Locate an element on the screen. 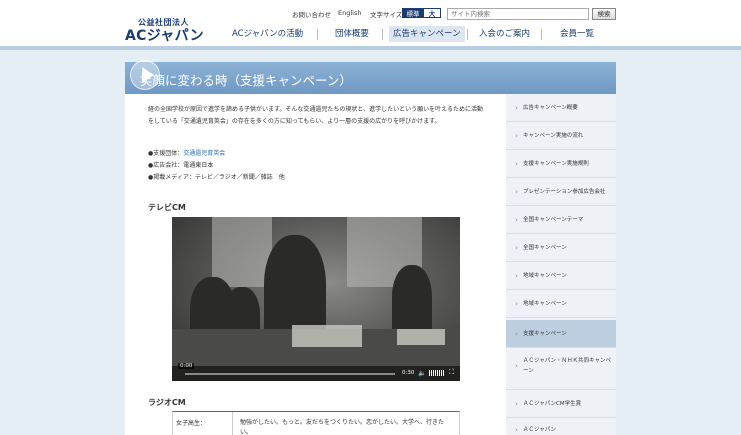  sidebar-item-label: プレゼンテーション参加広告会社 is located at coordinates (564, 192).